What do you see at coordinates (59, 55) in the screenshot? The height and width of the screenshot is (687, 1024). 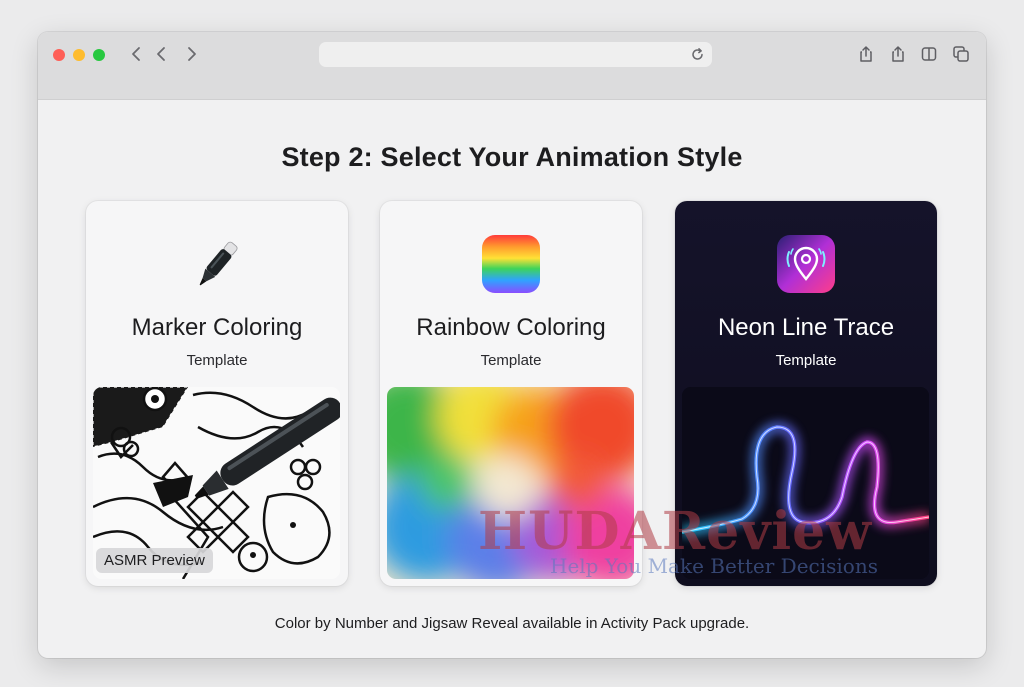 I see `close-window-button` at bounding box center [59, 55].